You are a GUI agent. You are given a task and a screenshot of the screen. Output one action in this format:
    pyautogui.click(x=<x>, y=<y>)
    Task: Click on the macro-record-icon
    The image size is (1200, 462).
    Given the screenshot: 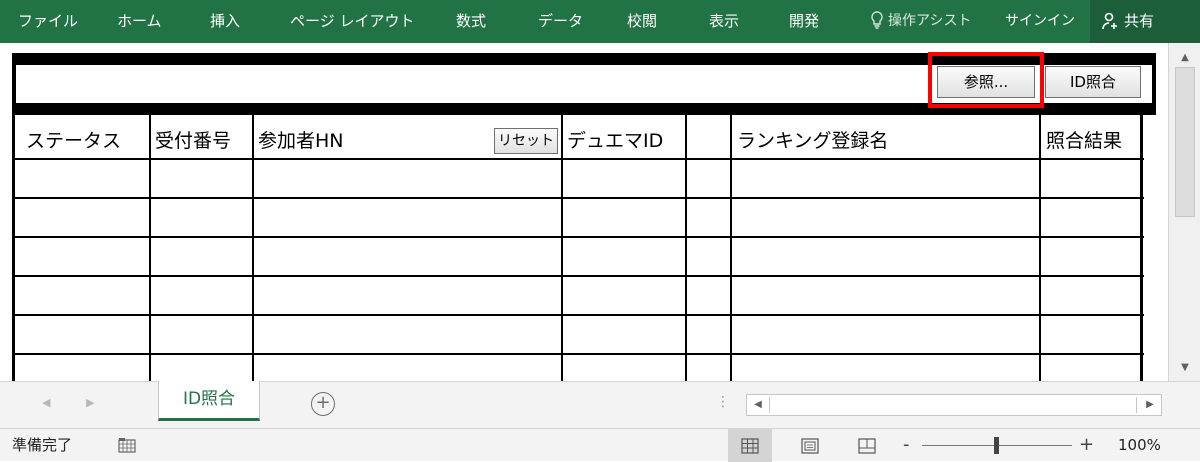 What is the action you would take?
    pyautogui.click(x=127, y=445)
    